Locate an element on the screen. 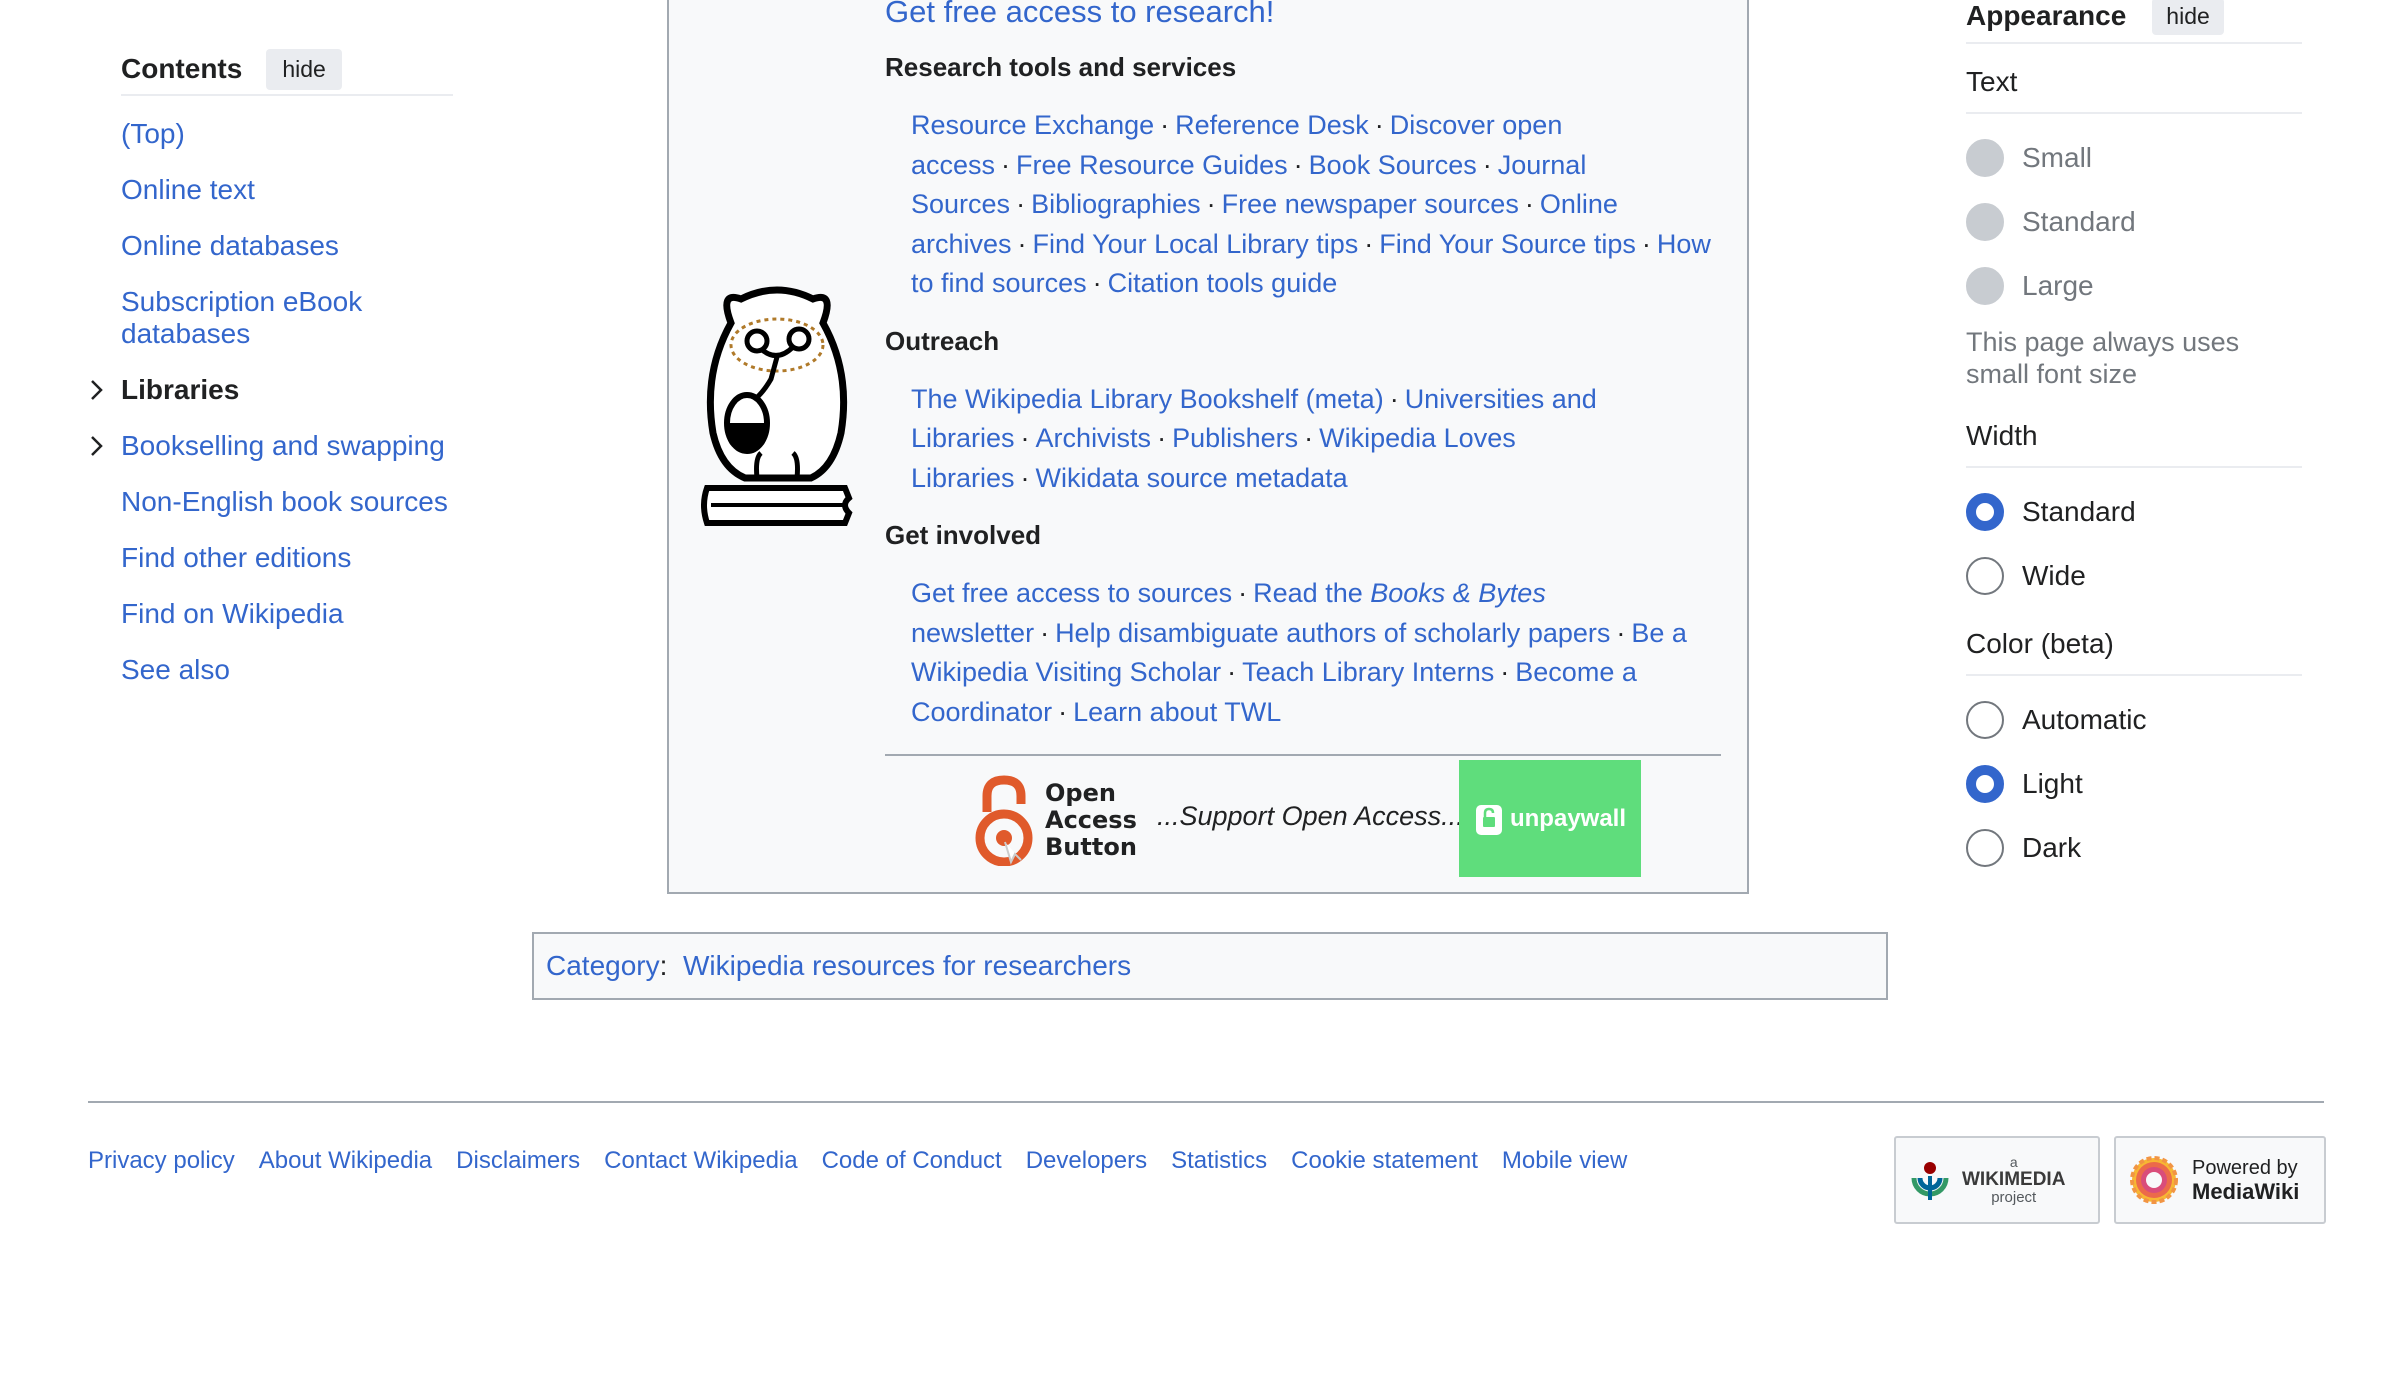 The width and height of the screenshot is (2400, 1398). toc-item-libraries: Libraries is located at coordinates (272, 390).